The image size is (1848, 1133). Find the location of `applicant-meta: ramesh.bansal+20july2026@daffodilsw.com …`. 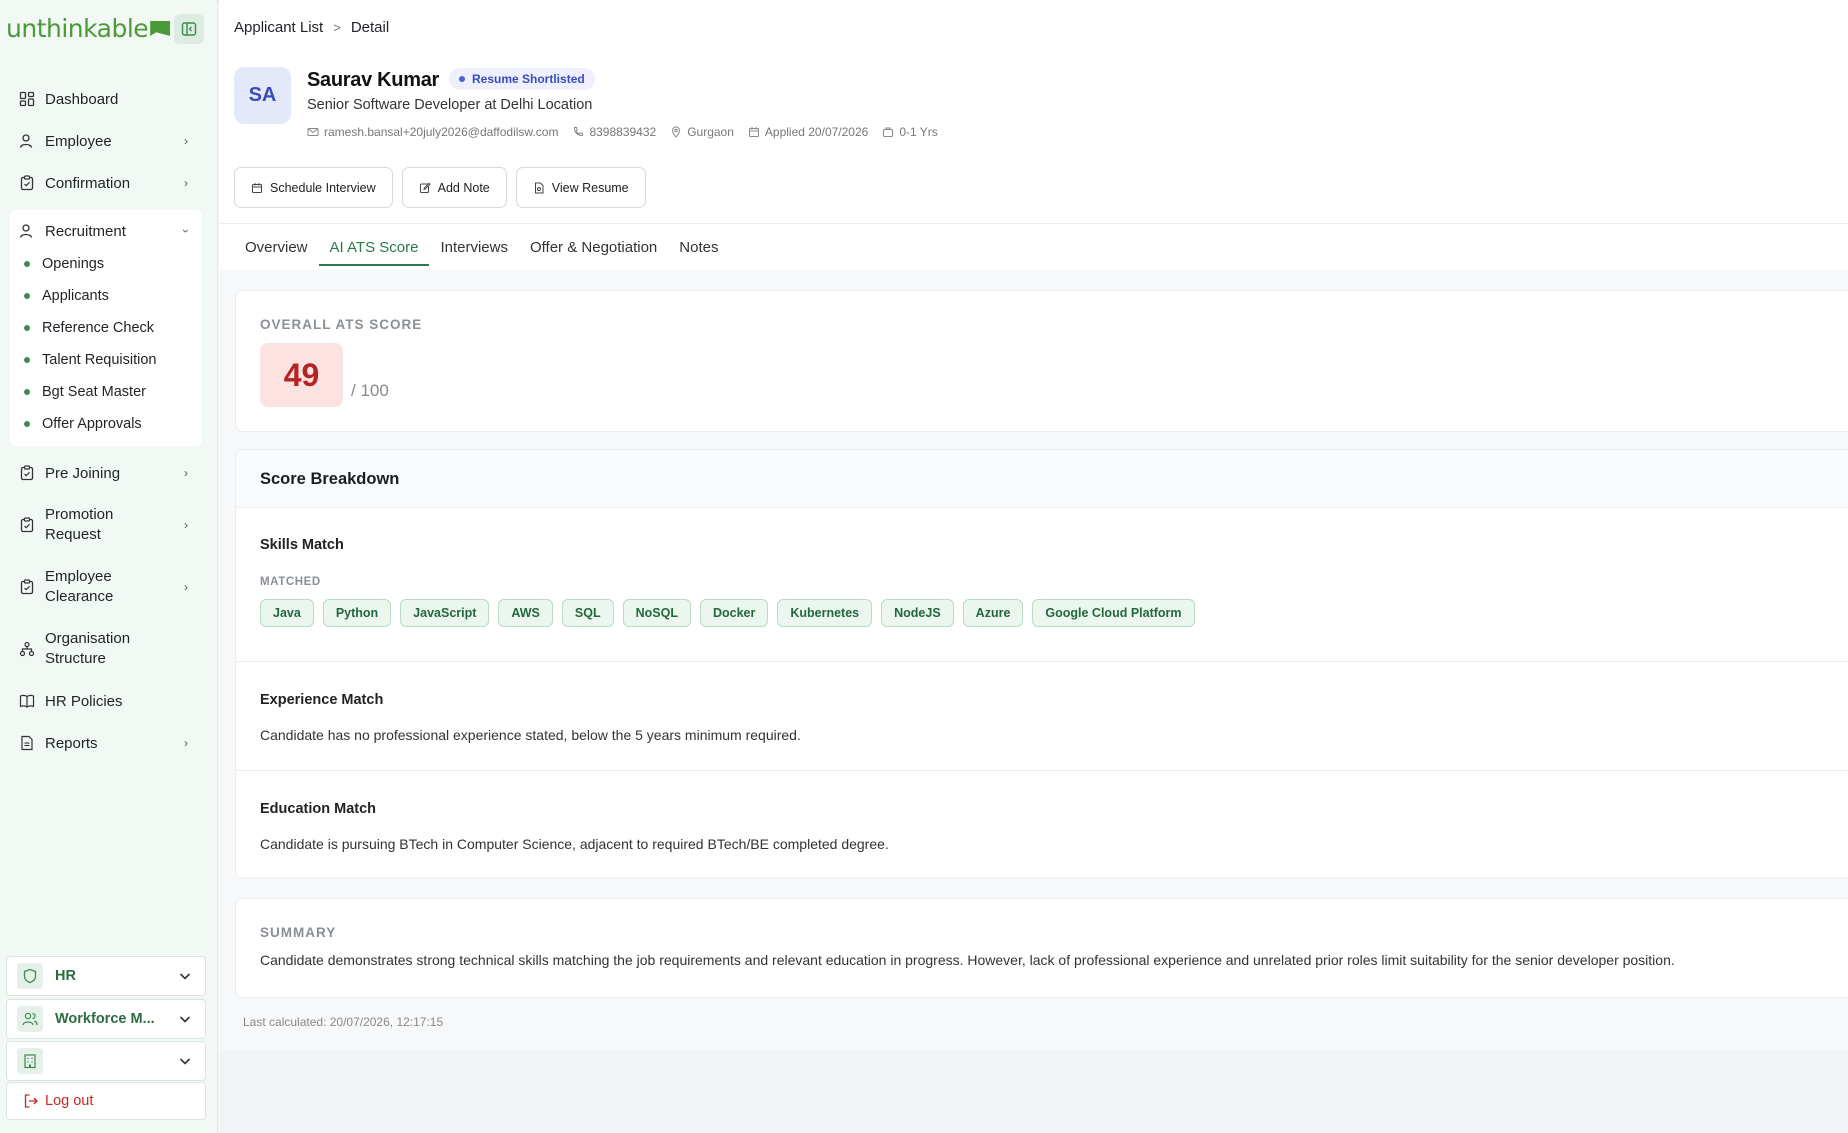

applicant-meta: ramesh.bansal+20july2026@daffodilsw.com … is located at coordinates (622, 132).